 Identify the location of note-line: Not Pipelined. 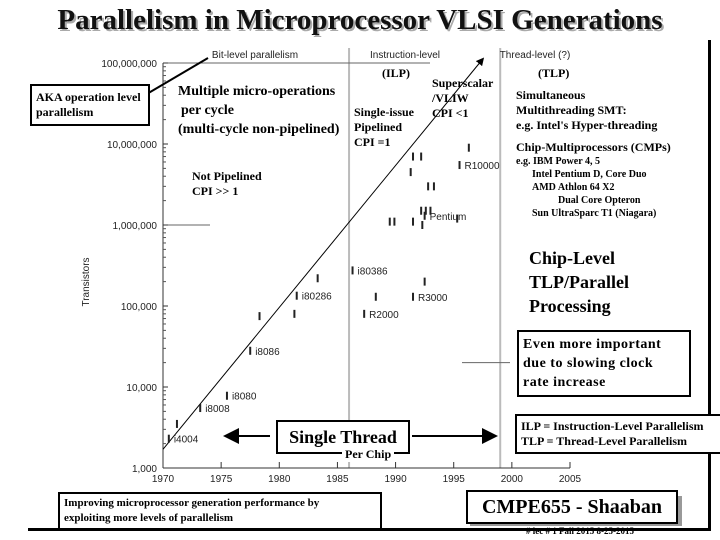
(227, 176).